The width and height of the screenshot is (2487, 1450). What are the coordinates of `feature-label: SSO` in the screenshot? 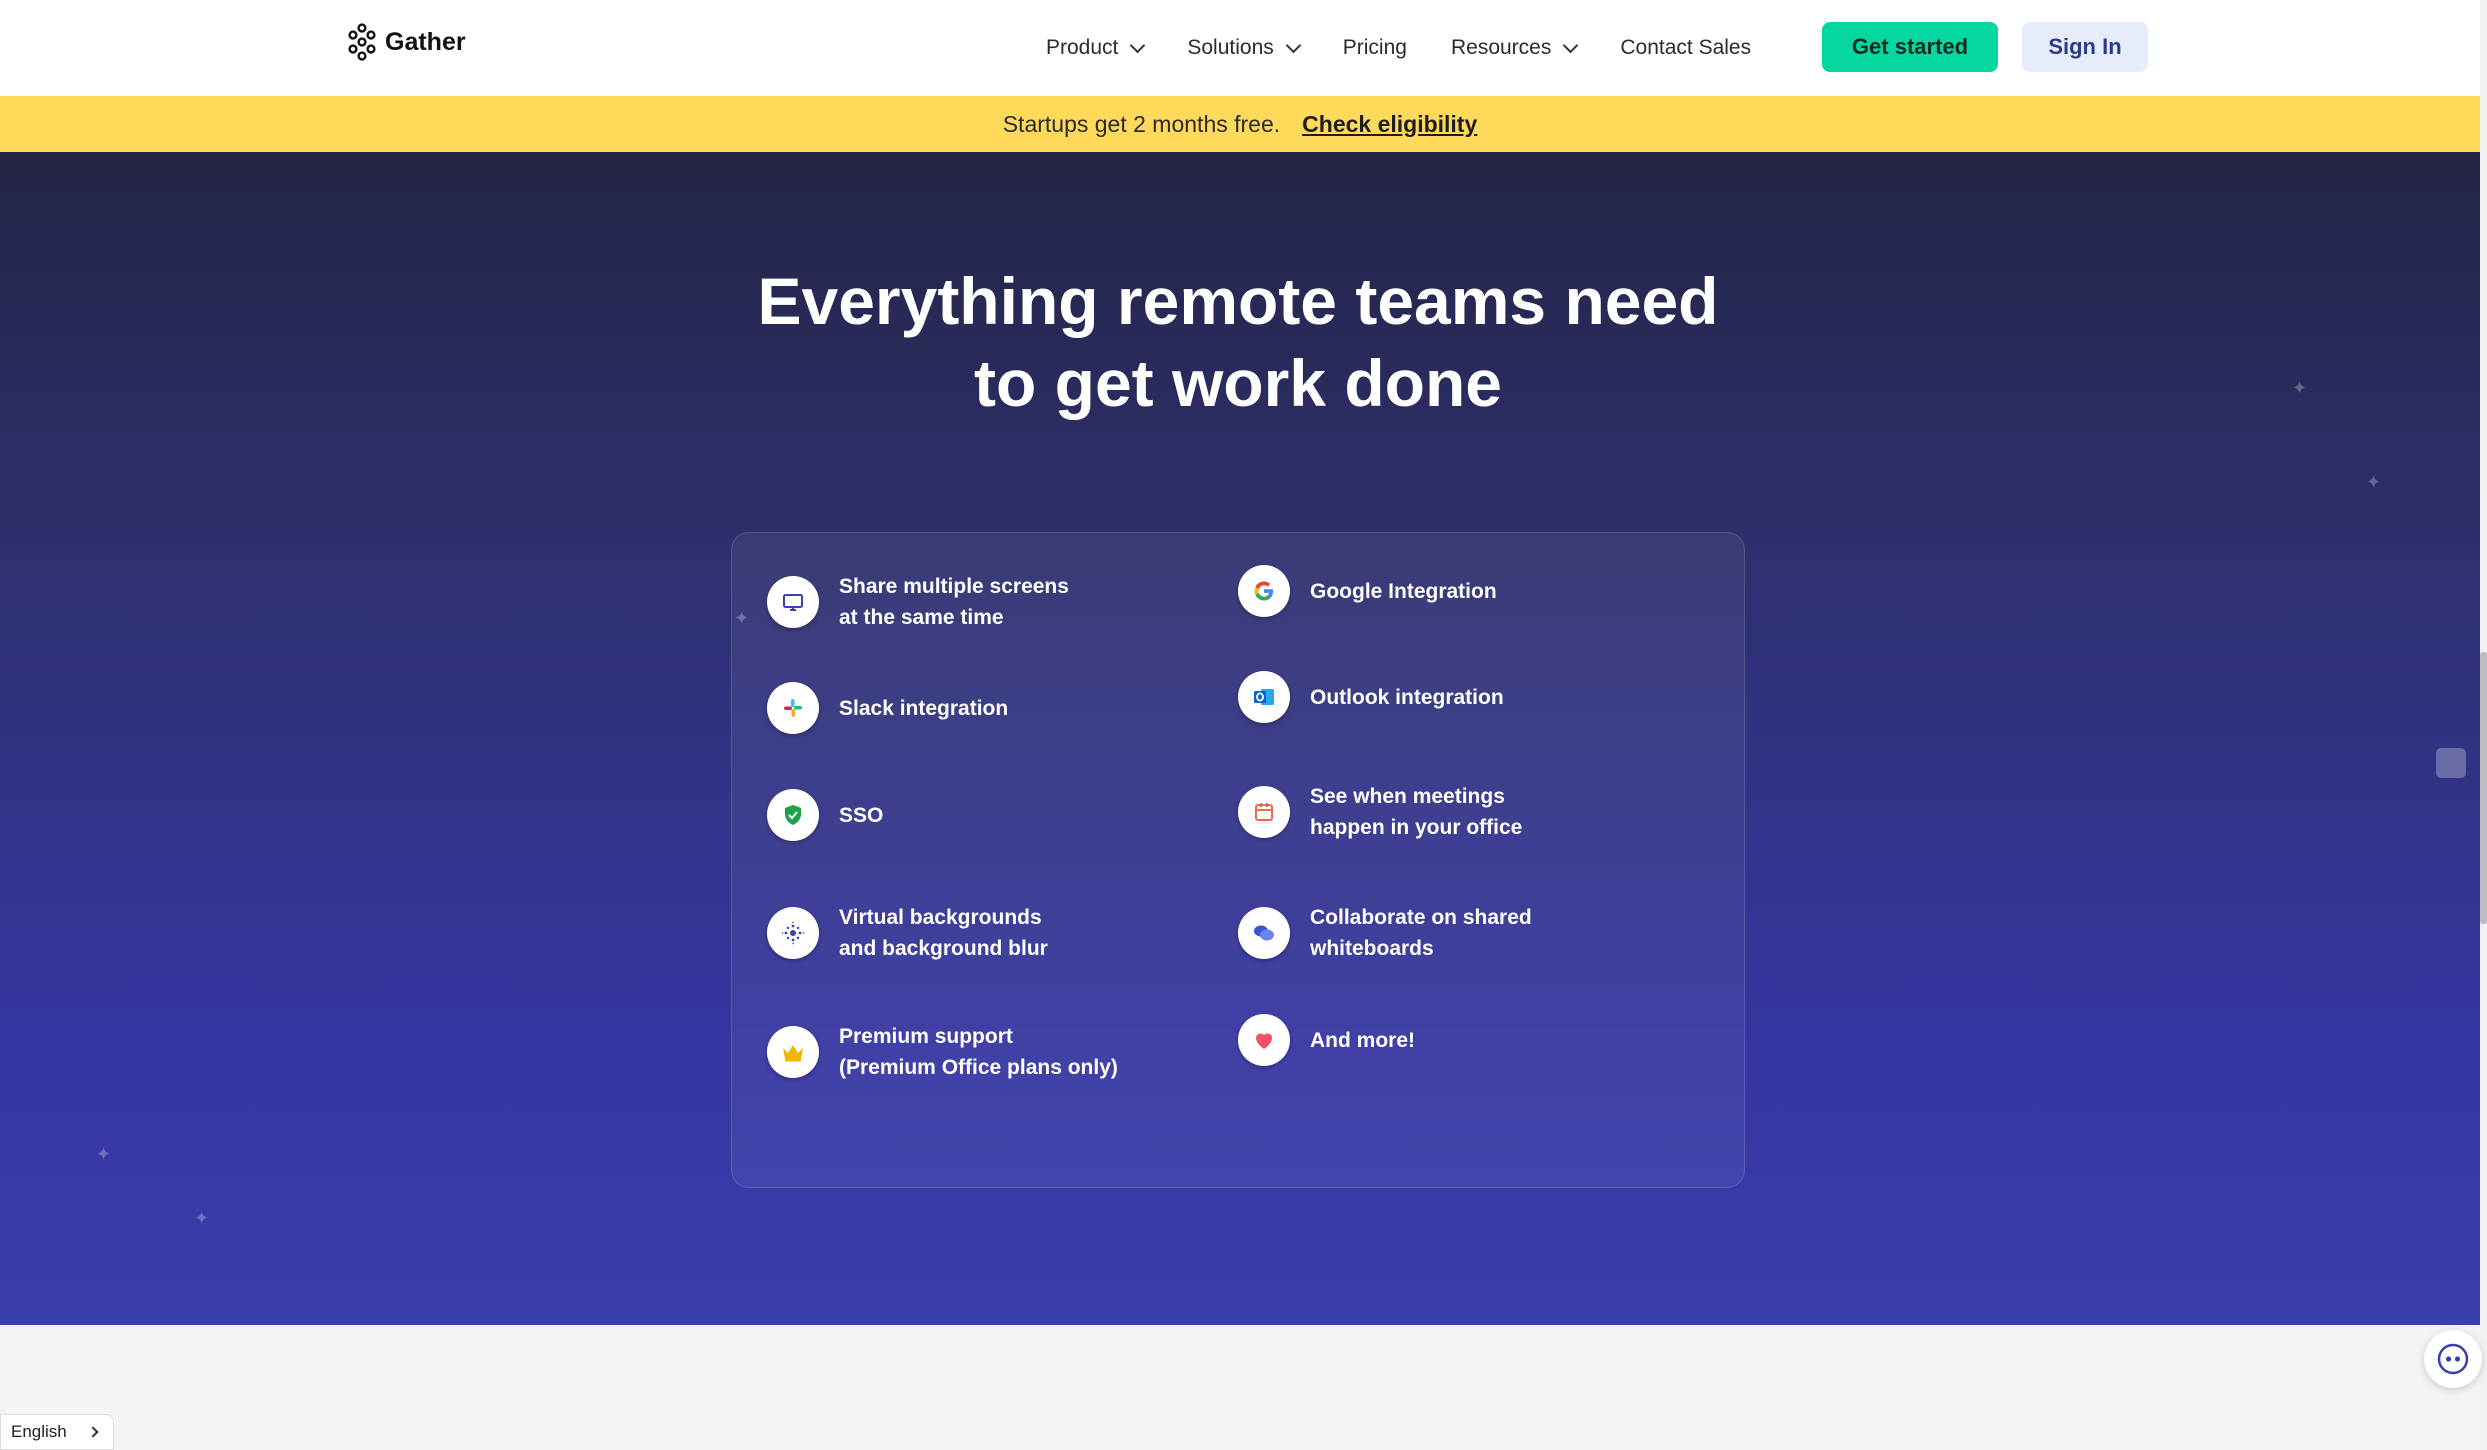 It's located at (861, 815).